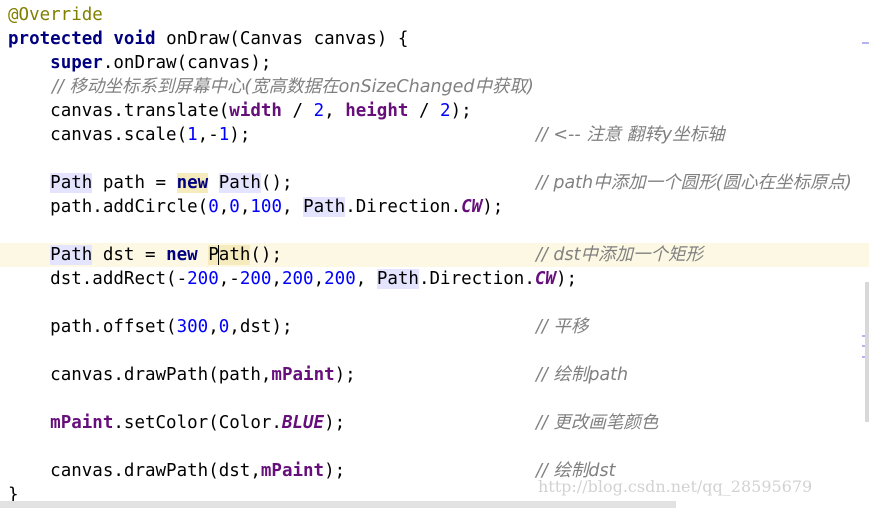 This screenshot has height=508, width=869. Describe the element at coordinates (694, 183) in the screenshot. I see `code-comment: // path中添加一个圆形(圆心在坐标原点)` at that location.